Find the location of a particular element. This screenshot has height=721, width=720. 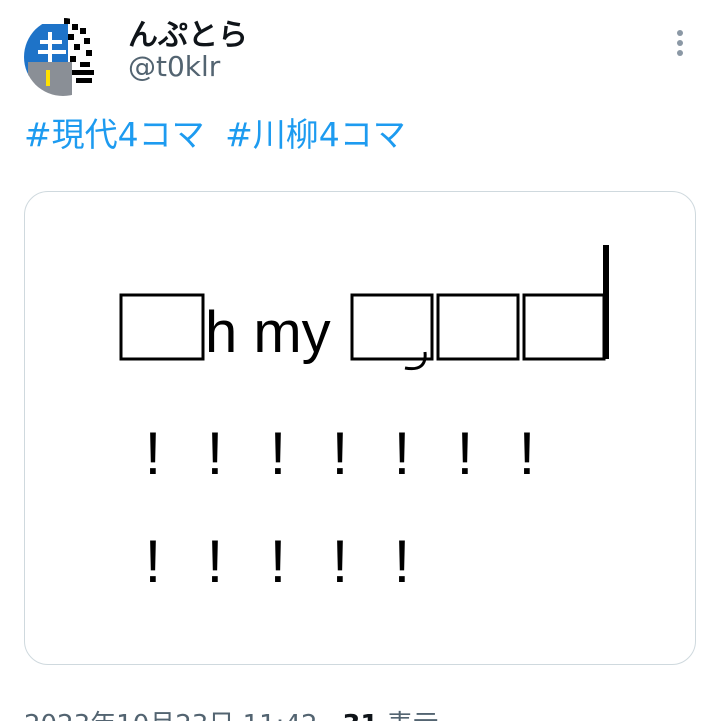

image-text: h my is located at coordinates (268, 332).